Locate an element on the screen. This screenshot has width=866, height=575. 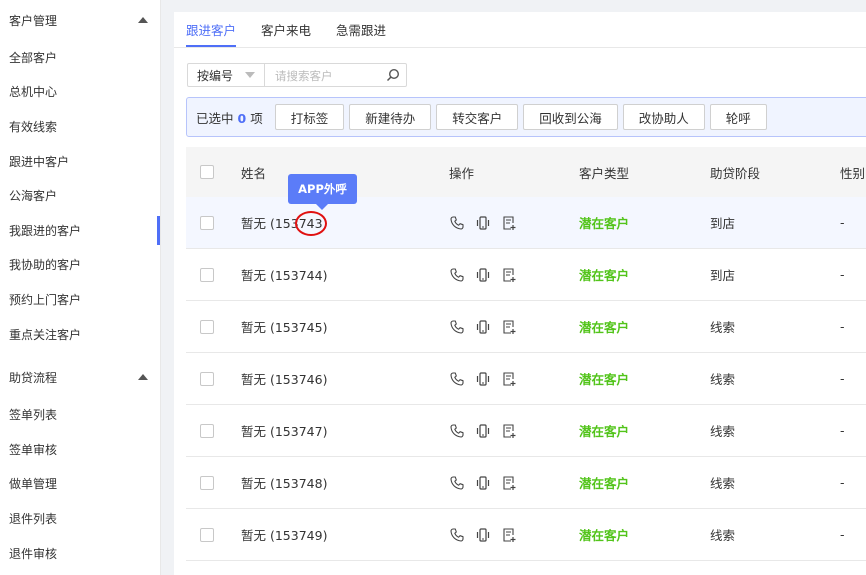
header-type: 客户类型 is located at coordinates (604, 173).